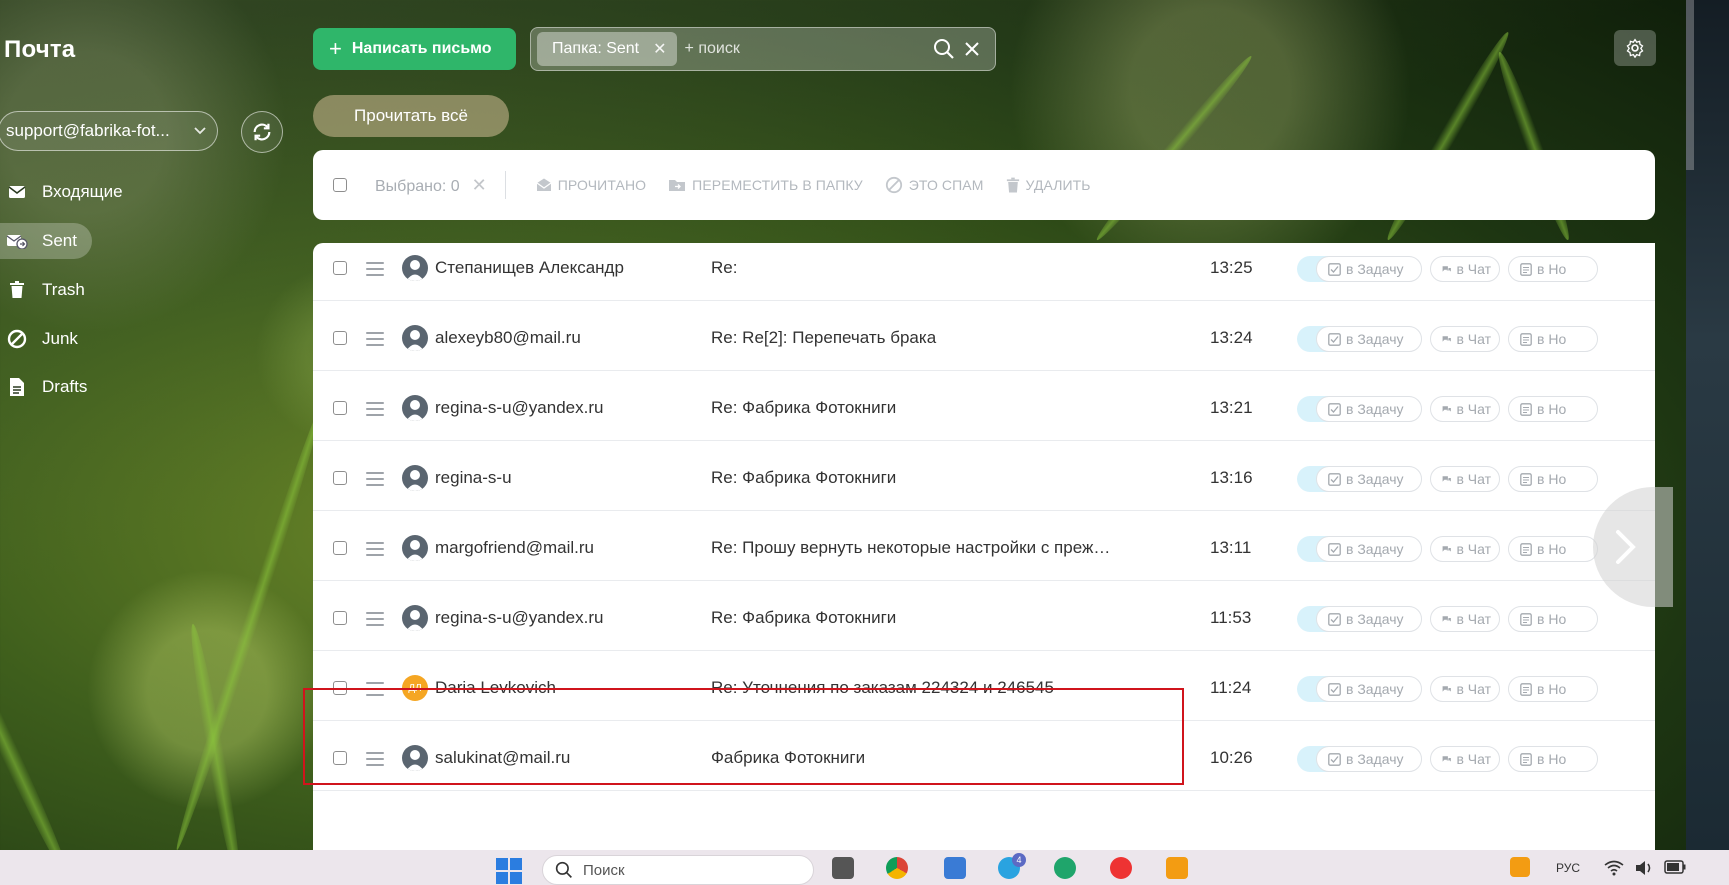 The width and height of the screenshot is (1729, 885). Describe the element at coordinates (591, 185) in the screenshot. I see `mark-read-button: ПРОЧИТАНО` at that location.